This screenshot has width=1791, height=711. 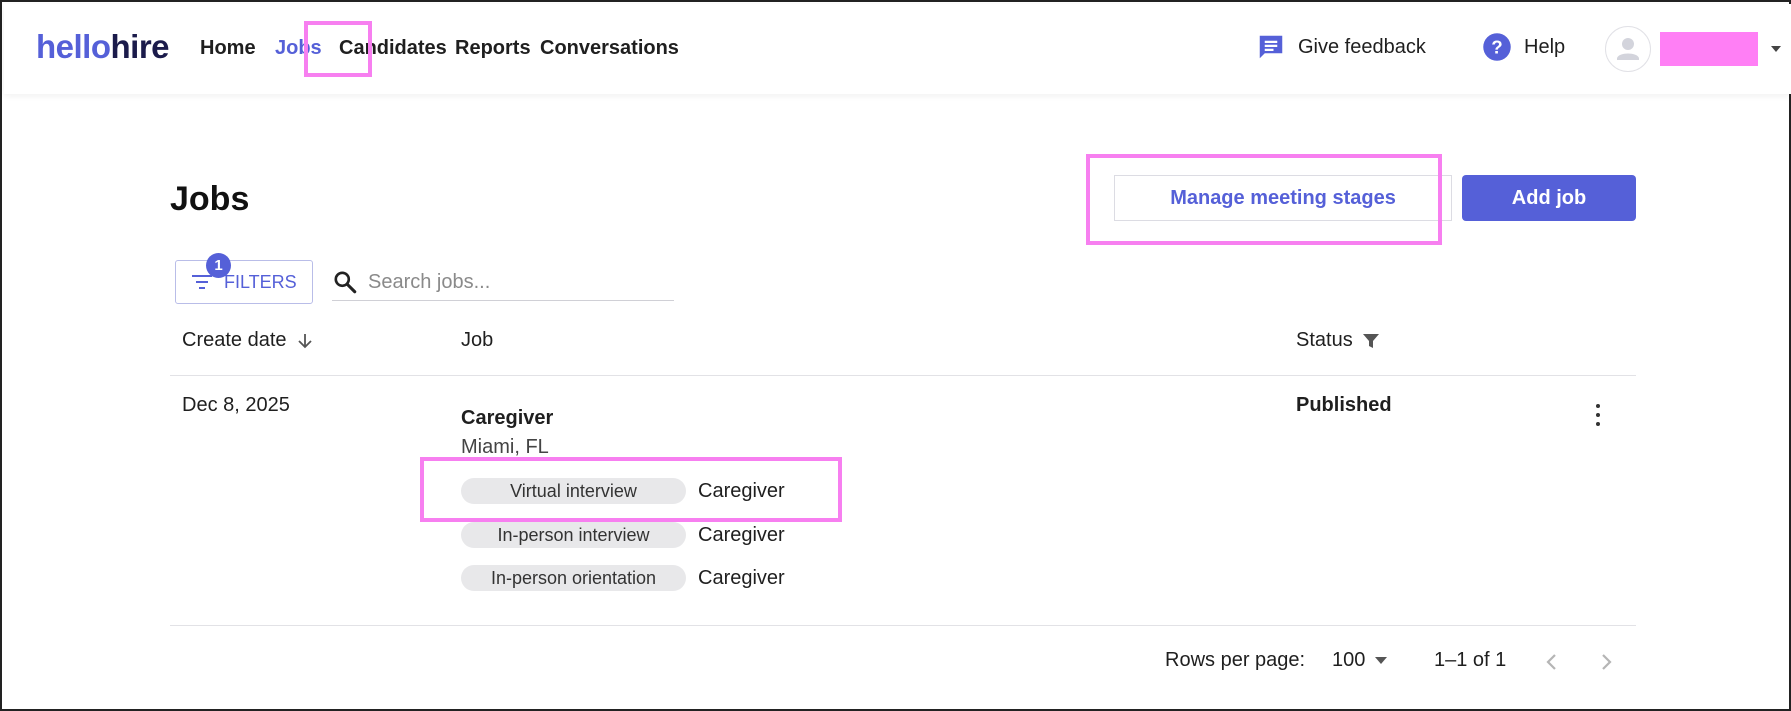 I want to click on column-label-status: Status, so click(x=1324, y=340).